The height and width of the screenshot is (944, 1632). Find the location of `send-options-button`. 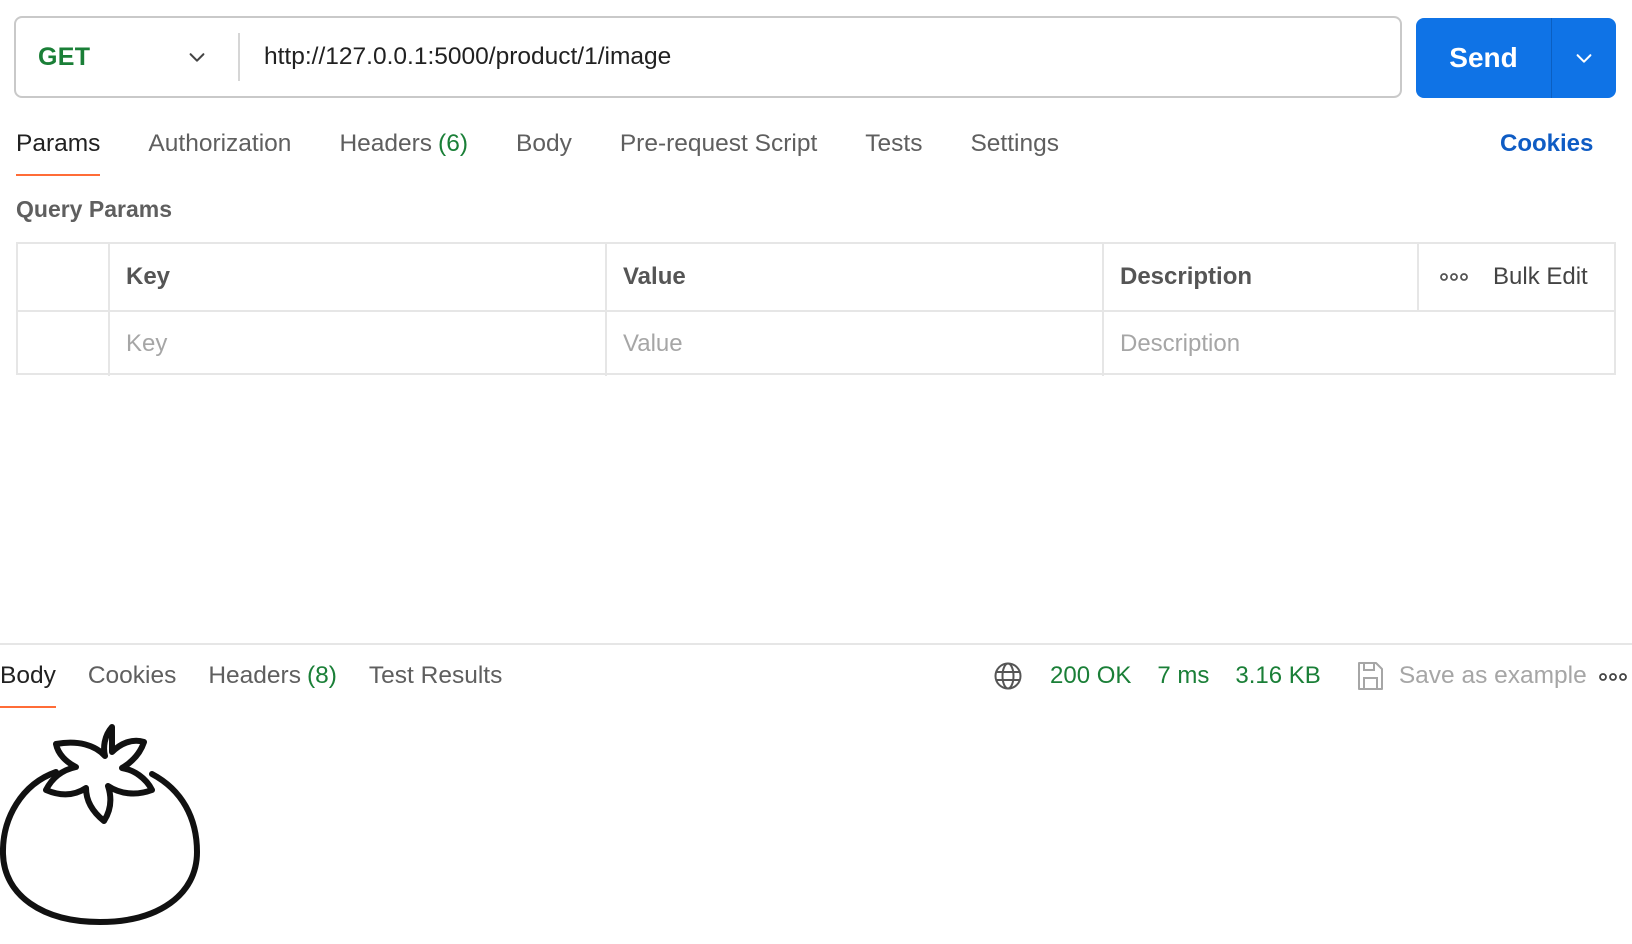

send-options-button is located at coordinates (1584, 58).